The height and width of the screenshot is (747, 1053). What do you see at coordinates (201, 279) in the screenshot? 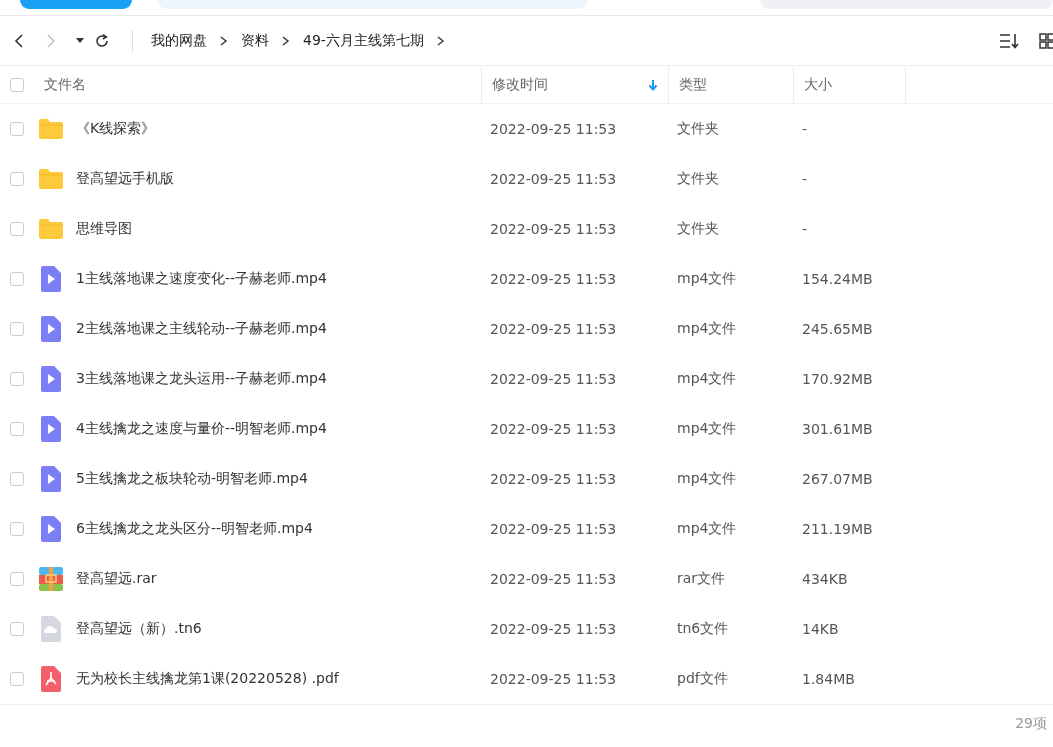
I see `file-name: 1主线落地课之速度变化--子赫老师.mp4` at bounding box center [201, 279].